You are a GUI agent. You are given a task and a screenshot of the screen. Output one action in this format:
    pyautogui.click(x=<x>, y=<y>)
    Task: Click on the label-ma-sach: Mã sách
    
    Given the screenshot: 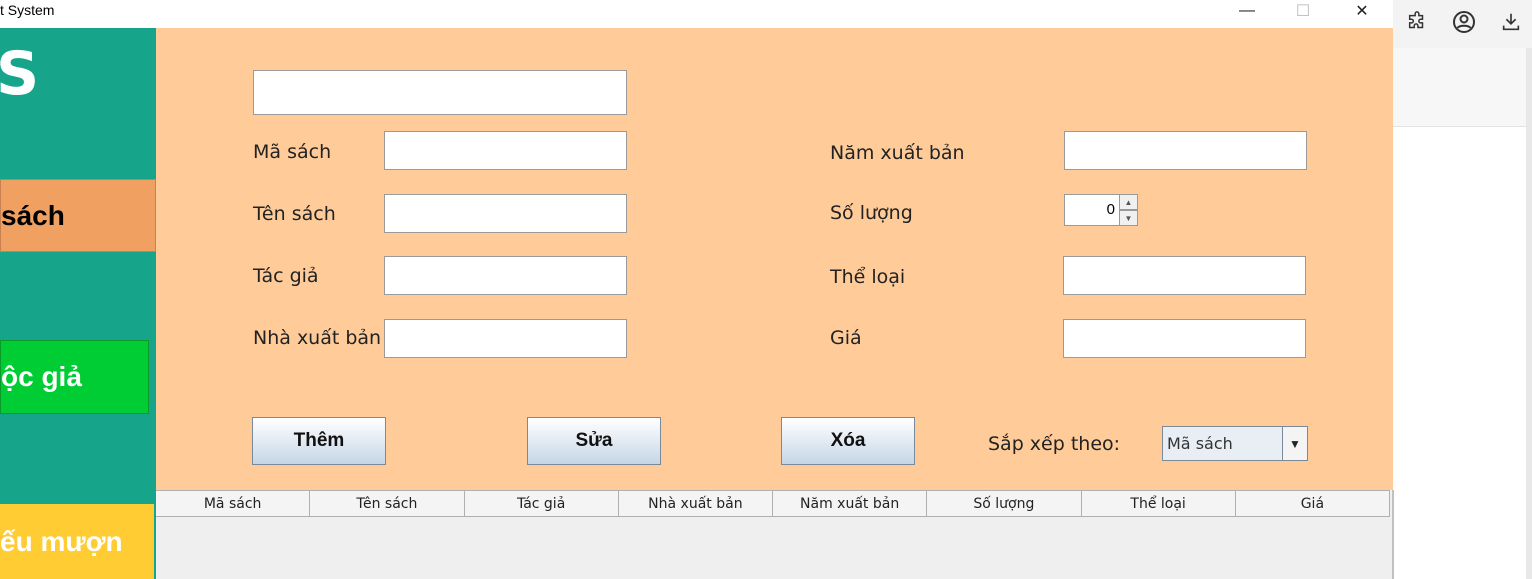 What is the action you would take?
    pyautogui.click(x=292, y=152)
    